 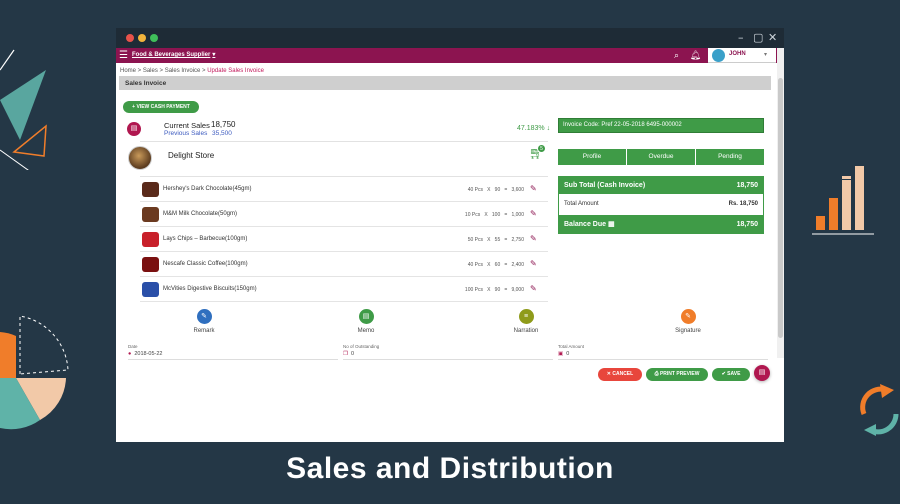 I want to click on scrollbar-thumb, so click(x=780, y=208).